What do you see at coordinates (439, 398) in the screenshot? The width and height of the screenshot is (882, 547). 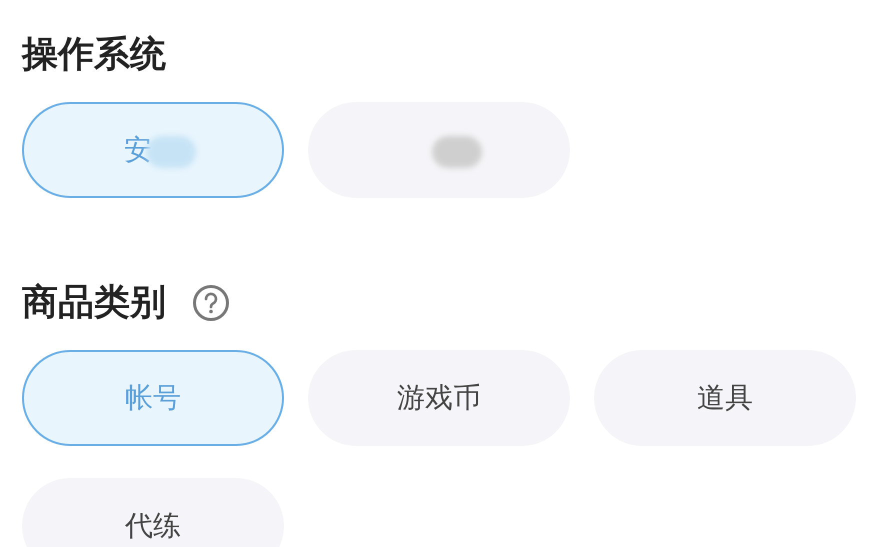 I see `option-chip: 游戏币` at bounding box center [439, 398].